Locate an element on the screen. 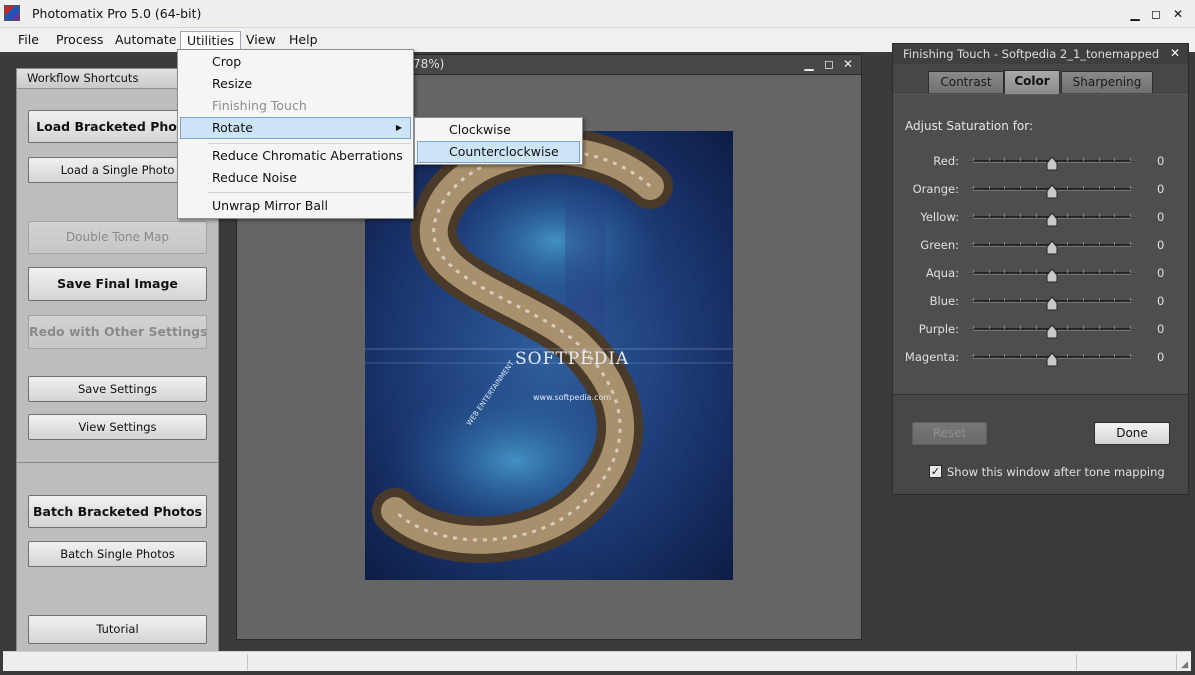 The height and width of the screenshot is (675, 1195). saturation-value: 0 is located at coordinates (1161, 161).